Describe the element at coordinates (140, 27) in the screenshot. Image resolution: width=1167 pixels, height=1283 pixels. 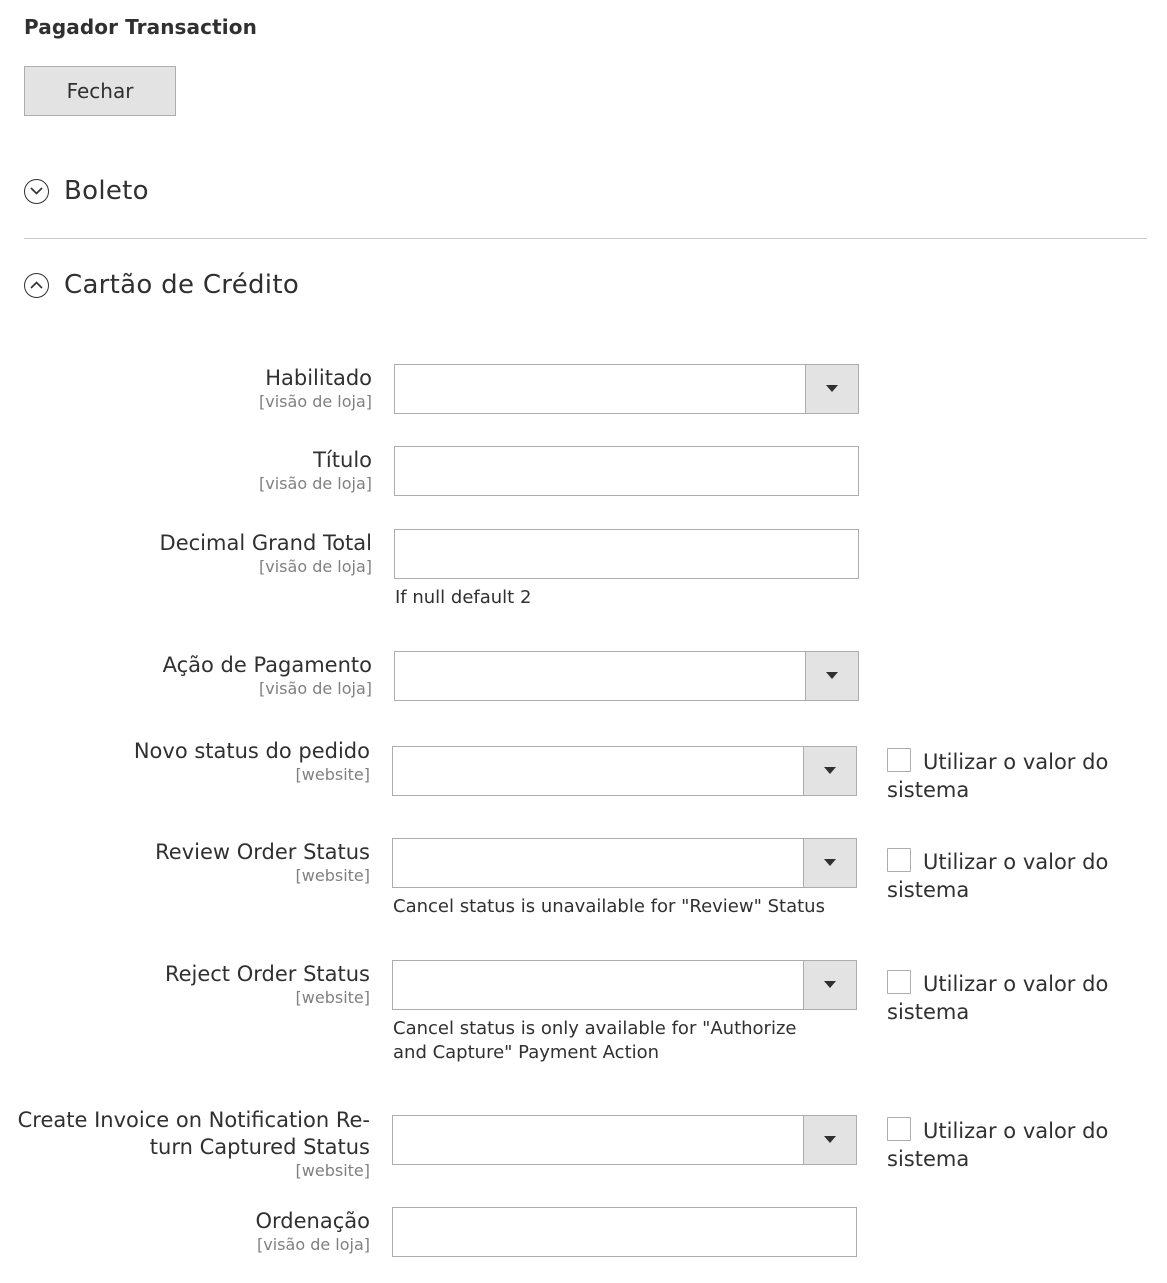
I see `page-title: Pagador Transaction` at that location.